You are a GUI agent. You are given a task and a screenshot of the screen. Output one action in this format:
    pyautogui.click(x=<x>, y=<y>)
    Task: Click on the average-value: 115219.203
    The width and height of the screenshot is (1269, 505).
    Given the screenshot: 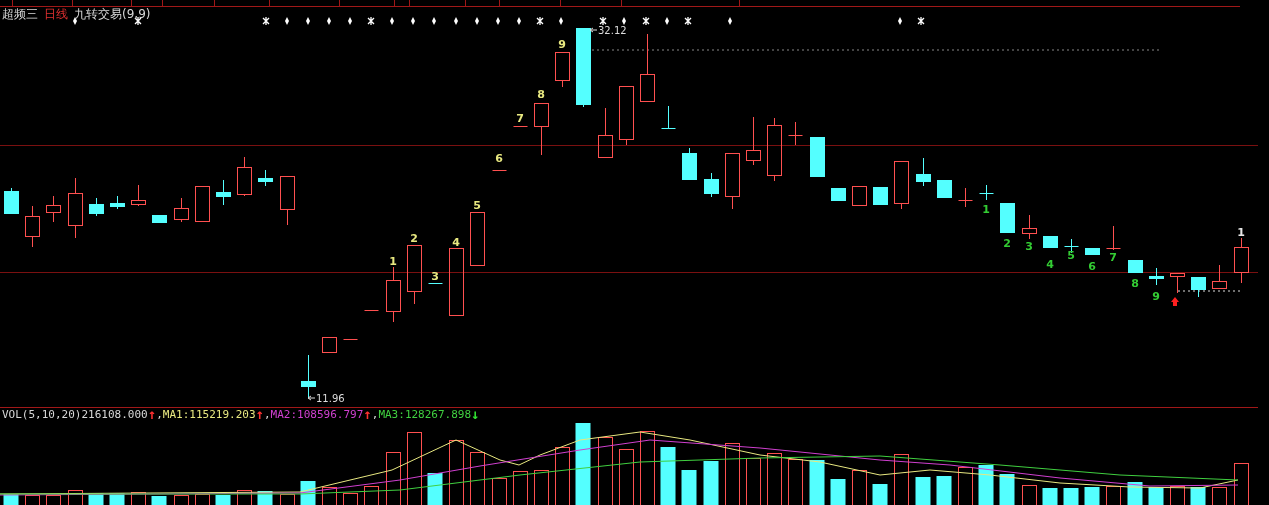 What is the action you would take?
    pyautogui.click(x=222, y=414)
    